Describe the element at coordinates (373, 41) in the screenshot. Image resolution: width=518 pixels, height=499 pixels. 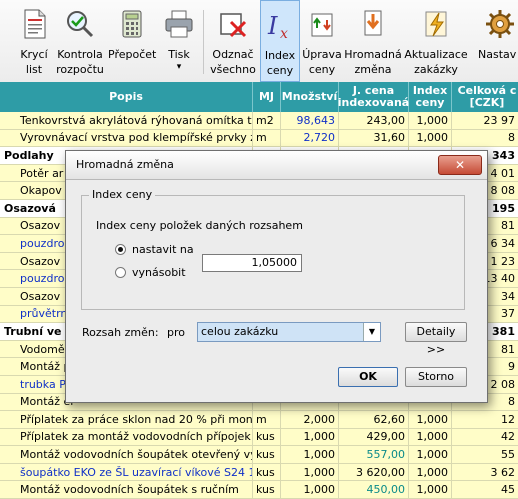
I see `toolbar-button-bulk-change: Hromadná změna` at that location.